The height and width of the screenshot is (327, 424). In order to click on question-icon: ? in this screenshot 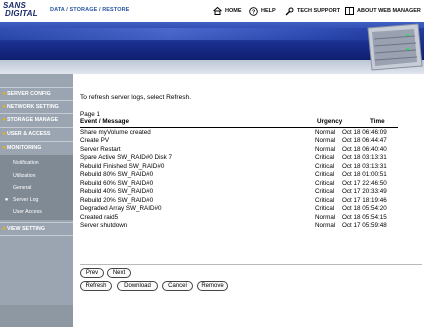, I will do `click(253, 11)`.